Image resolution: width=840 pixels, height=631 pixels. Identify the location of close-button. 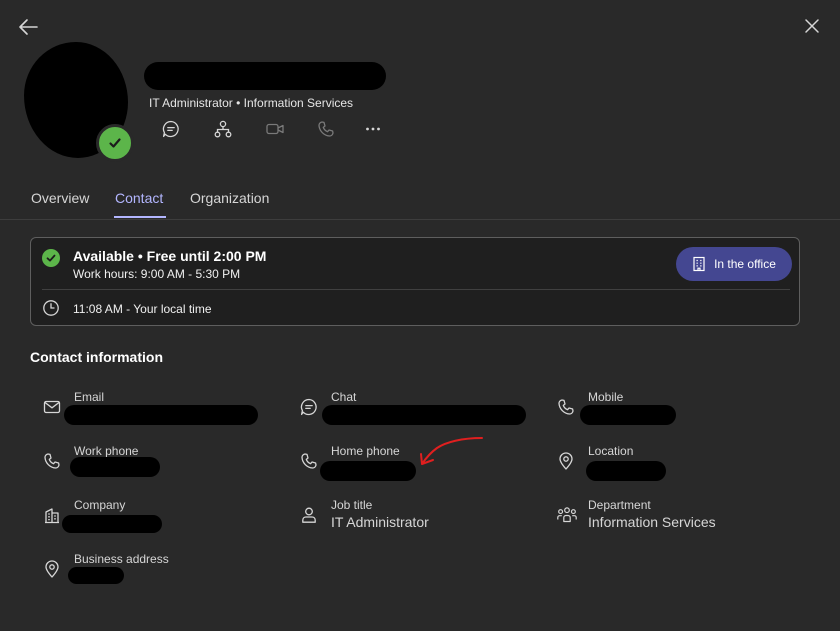
(812, 26).